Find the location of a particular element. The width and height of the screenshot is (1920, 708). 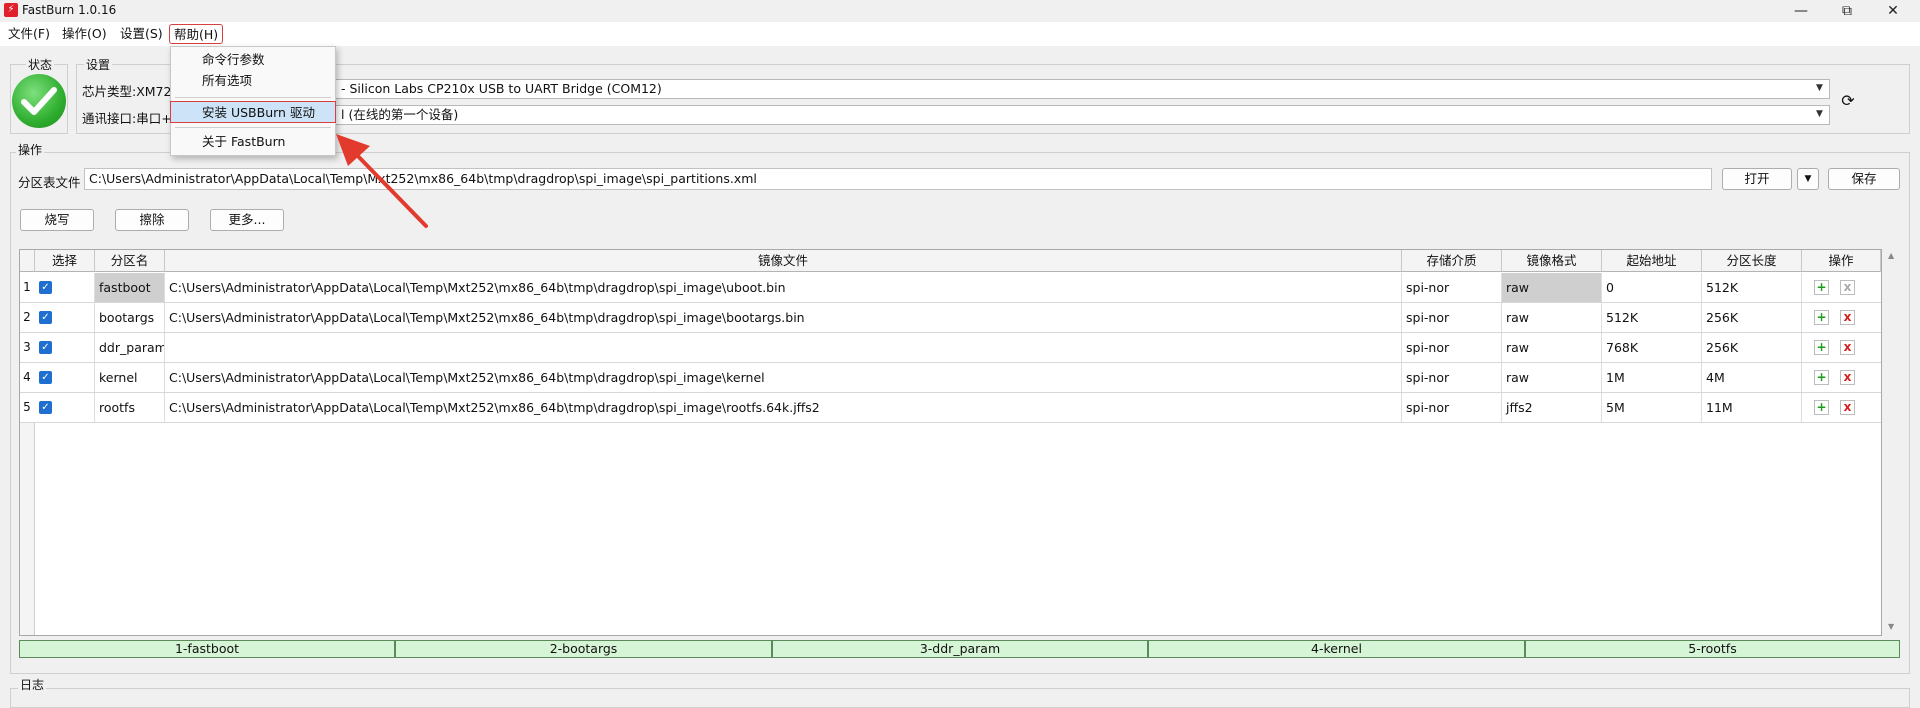

table-row: 3 ✓ ddr_param spi-nor raw 768K 256K + x is located at coordinates (950, 348).